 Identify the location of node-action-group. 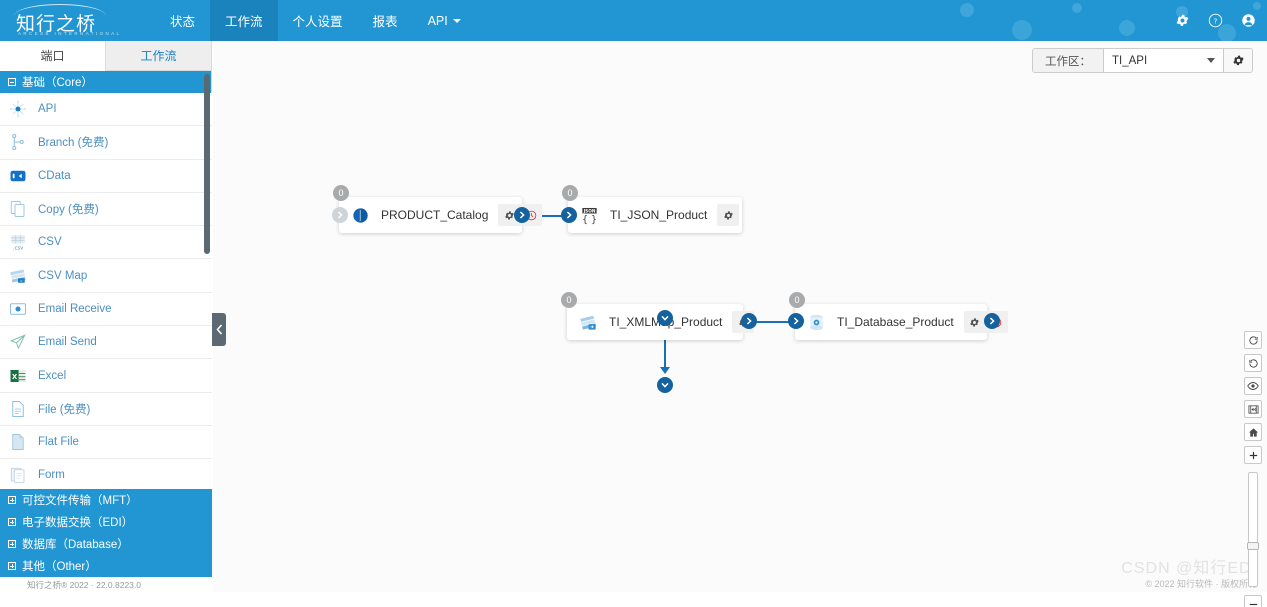
(728, 215).